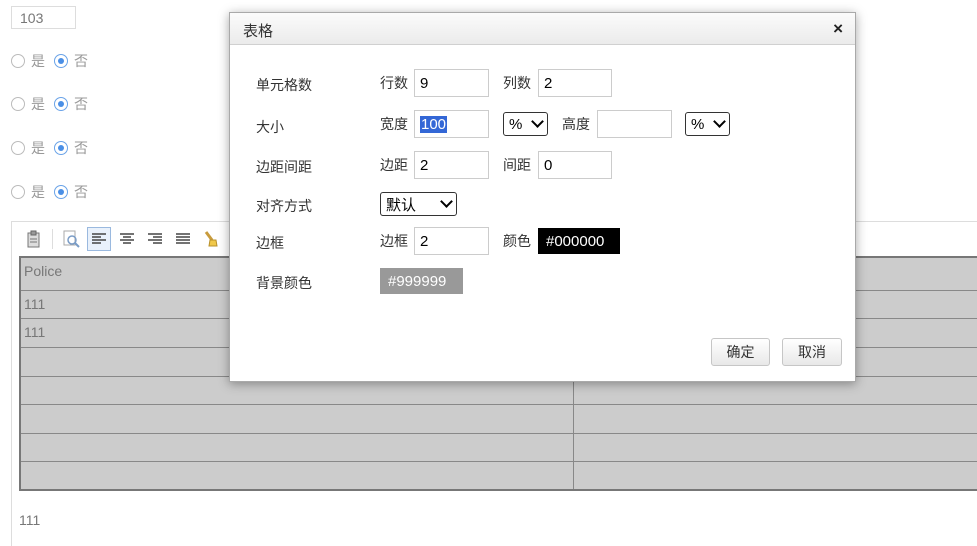 The height and width of the screenshot is (546, 977). I want to click on cancel-button: 取消, so click(812, 352).